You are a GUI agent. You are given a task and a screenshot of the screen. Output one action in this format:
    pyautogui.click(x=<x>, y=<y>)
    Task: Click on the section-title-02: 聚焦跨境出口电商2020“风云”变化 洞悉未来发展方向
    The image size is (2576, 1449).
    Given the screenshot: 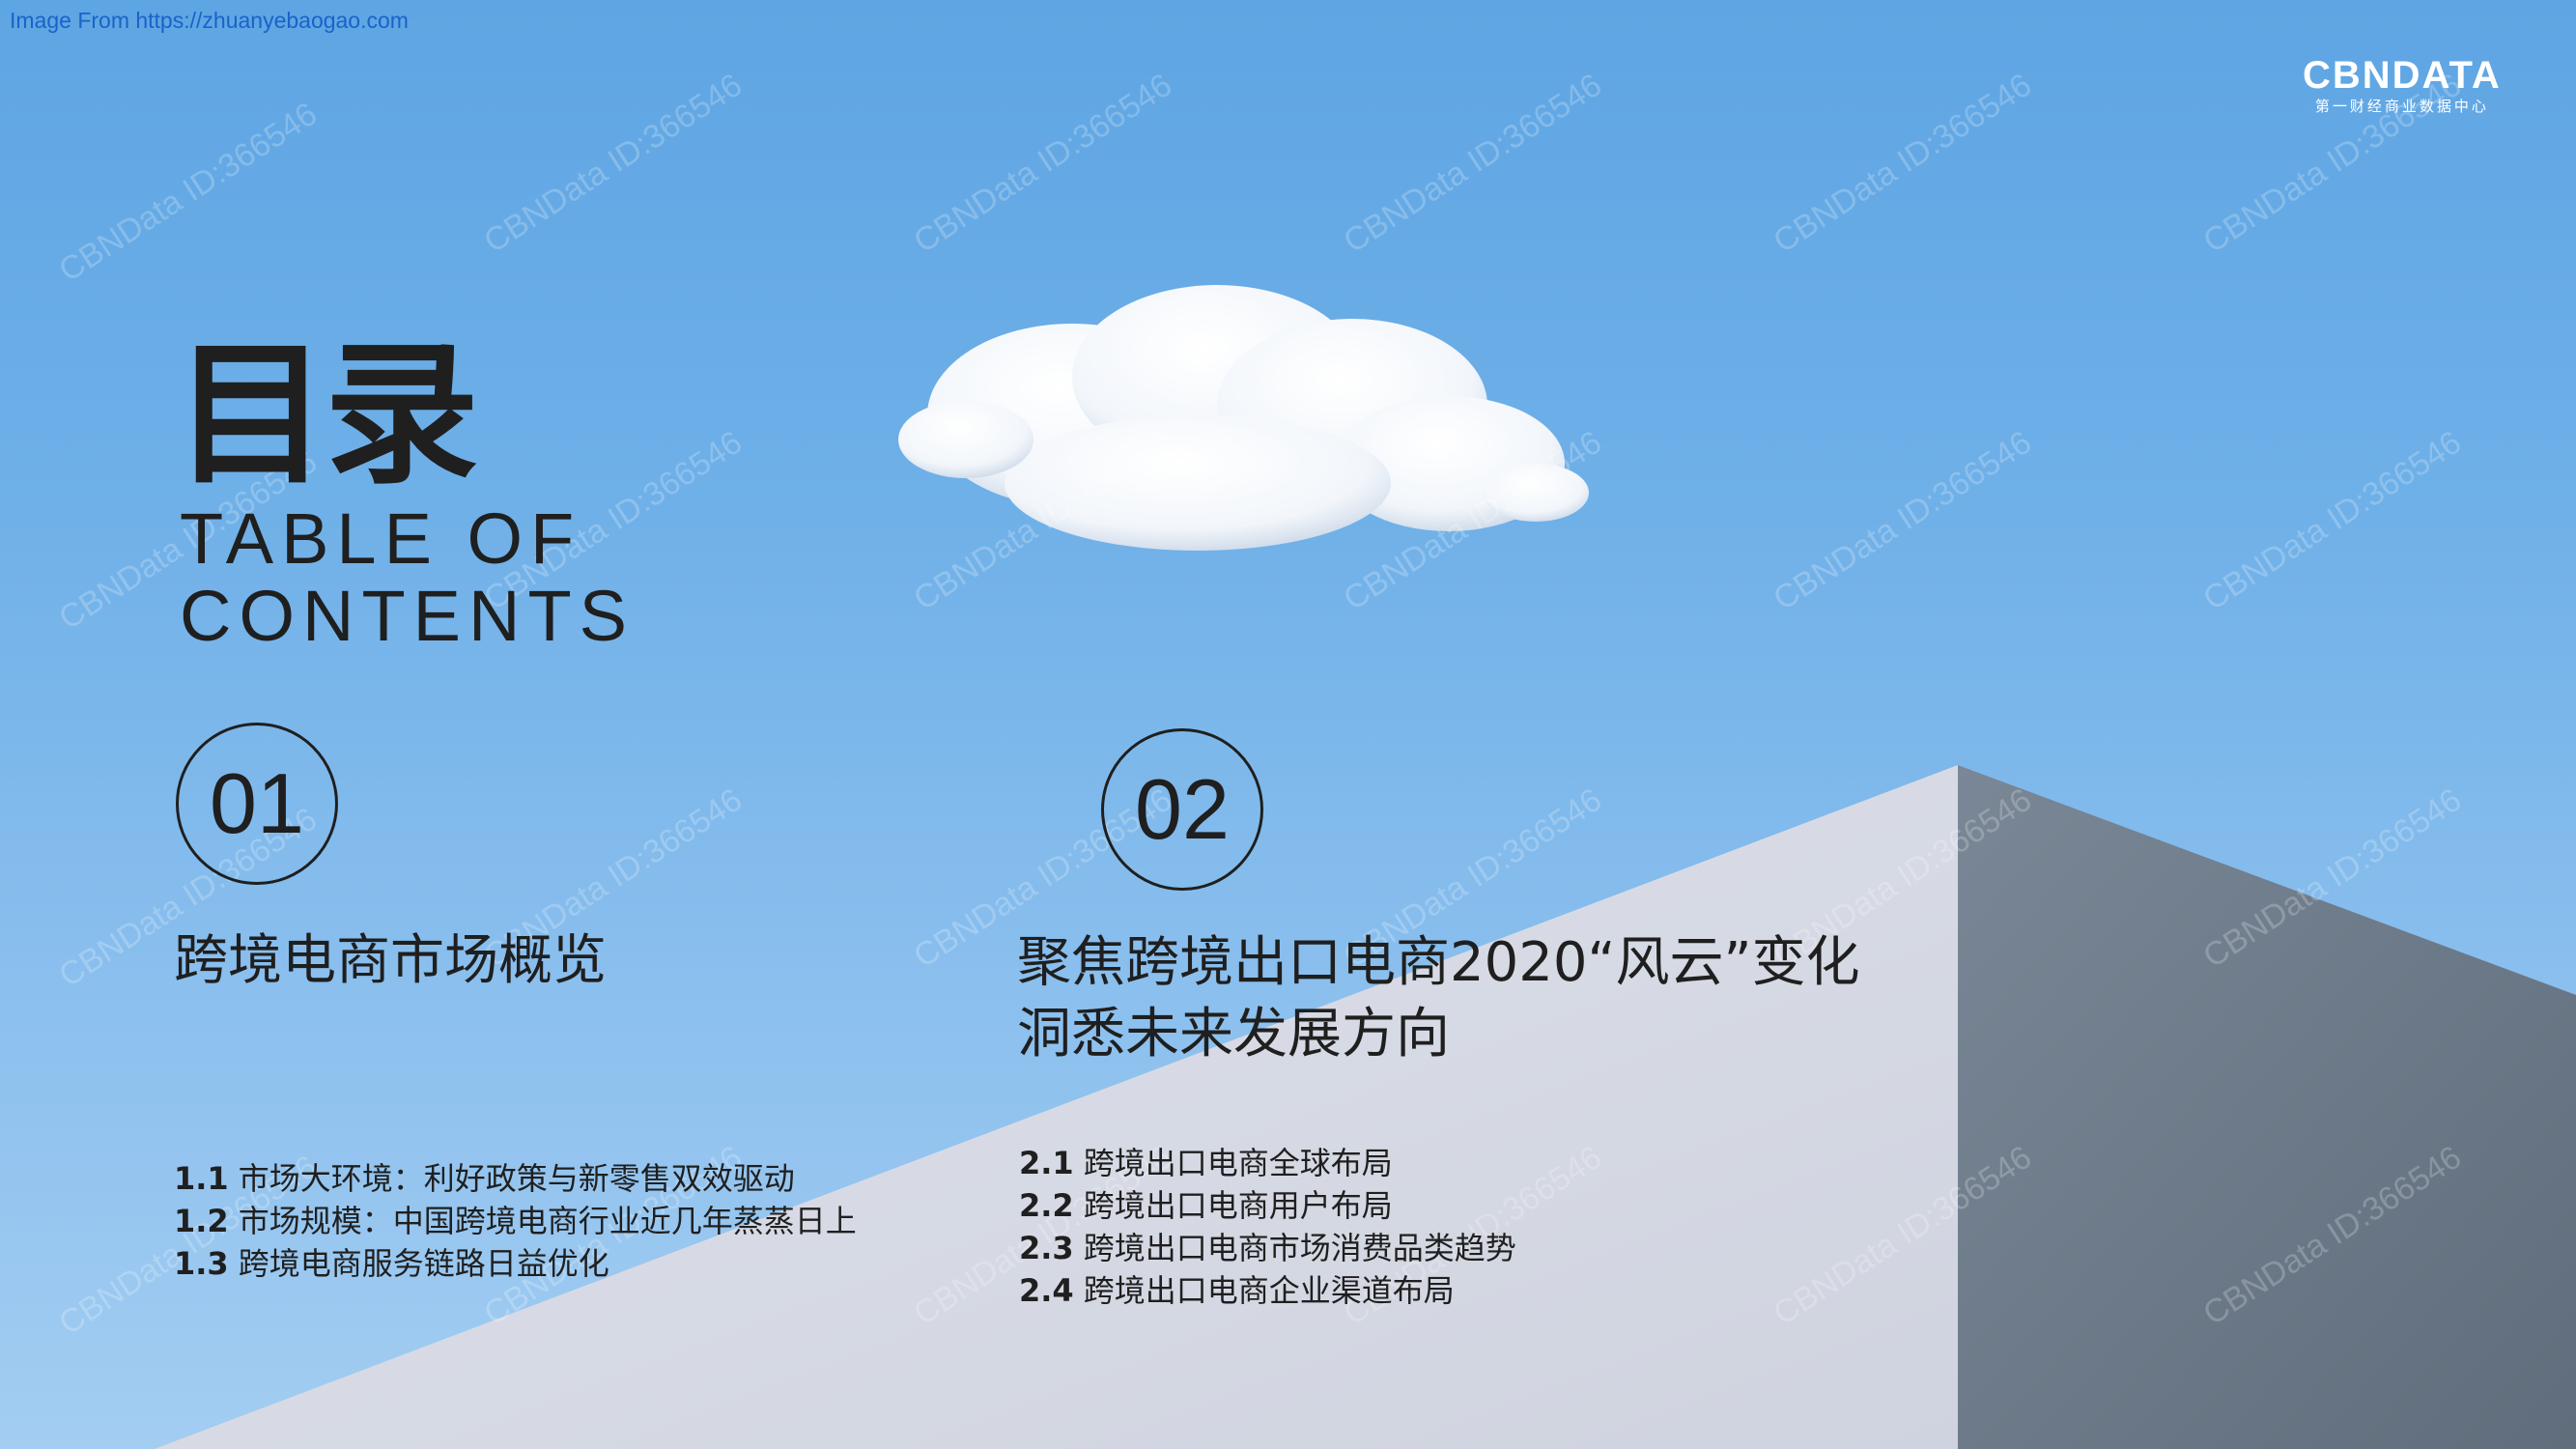 What is the action you would take?
    pyautogui.click(x=1438, y=998)
    